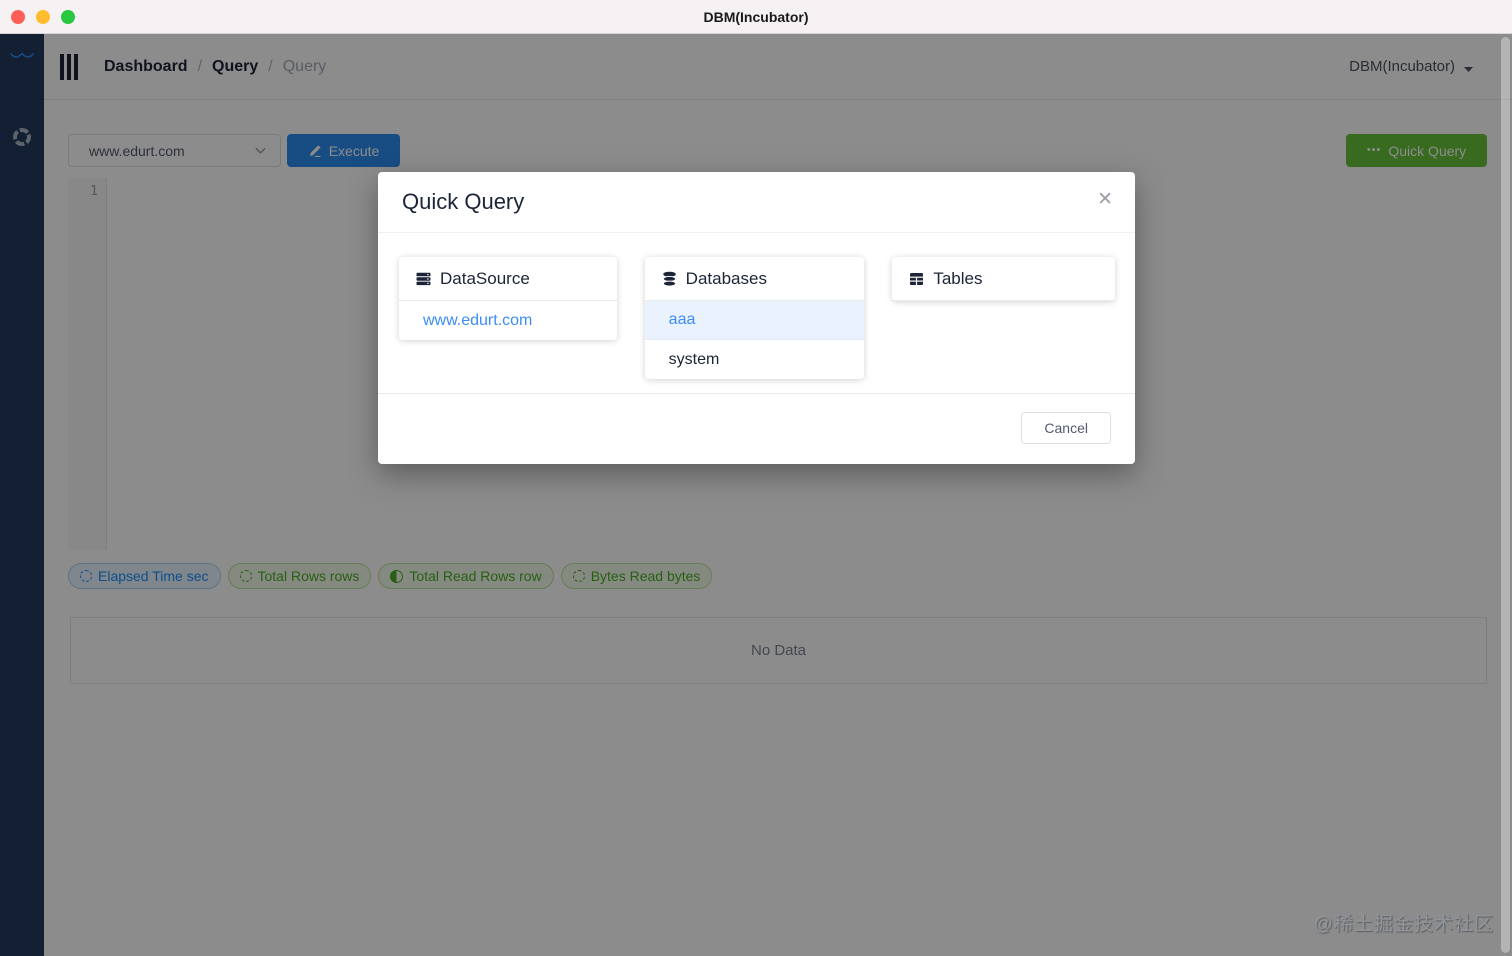  What do you see at coordinates (755, 359) in the screenshot?
I see `database-item: system` at bounding box center [755, 359].